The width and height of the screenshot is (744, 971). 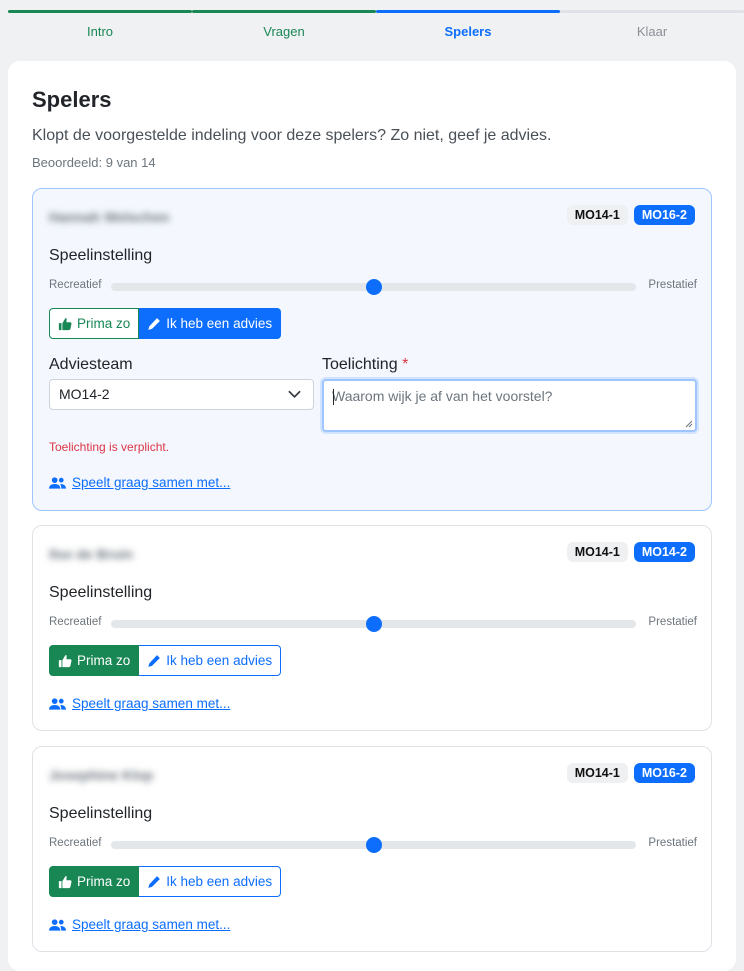 What do you see at coordinates (630, 552) in the screenshot?
I see `team-badges: MO14-1 MO14-2` at bounding box center [630, 552].